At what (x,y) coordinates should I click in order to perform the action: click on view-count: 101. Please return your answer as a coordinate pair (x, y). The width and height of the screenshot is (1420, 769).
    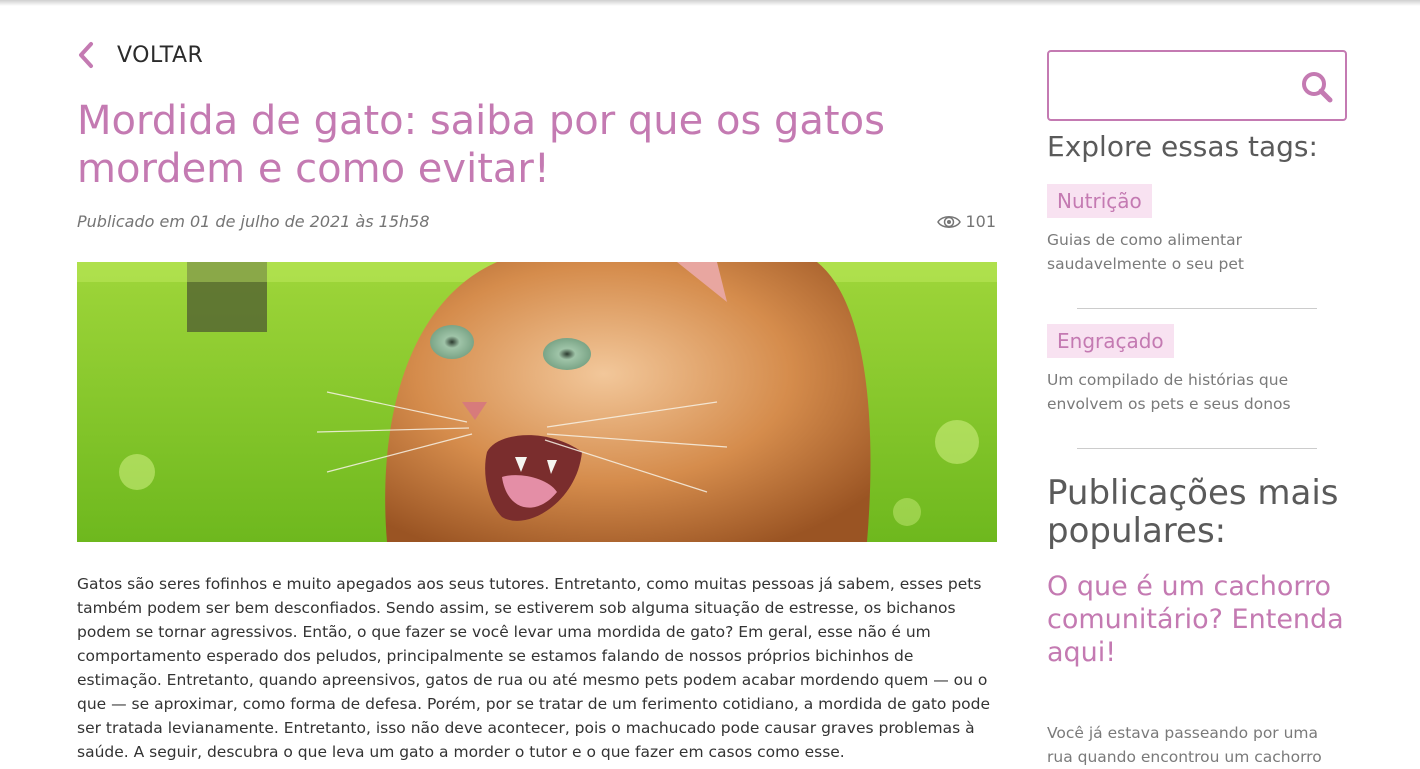
    Looking at the image, I should click on (966, 221).